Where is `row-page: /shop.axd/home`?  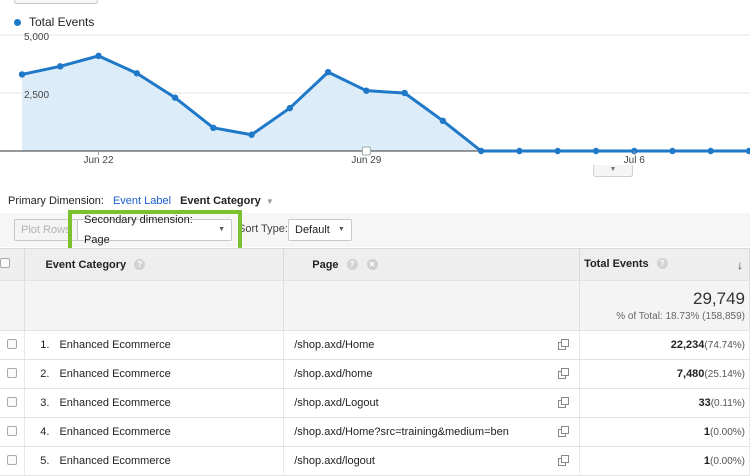
row-page: /shop.axd/home is located at coordinates (333, 374).